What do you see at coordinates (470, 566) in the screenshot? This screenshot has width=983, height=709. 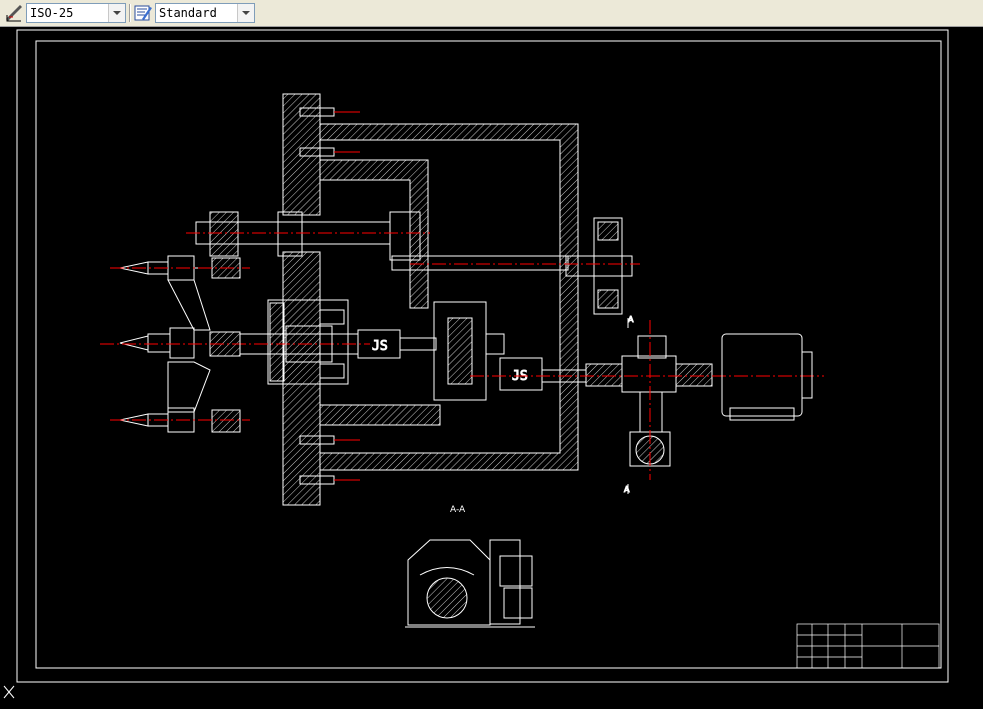 I see `section-view-a-a: A-A` at bounding box center [470, 566].